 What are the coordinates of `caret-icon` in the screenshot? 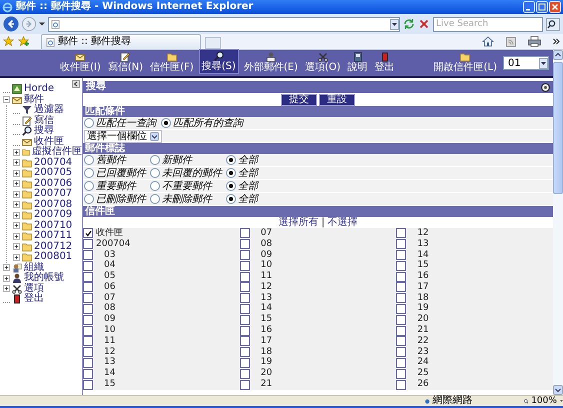 It's located at (42, 24).